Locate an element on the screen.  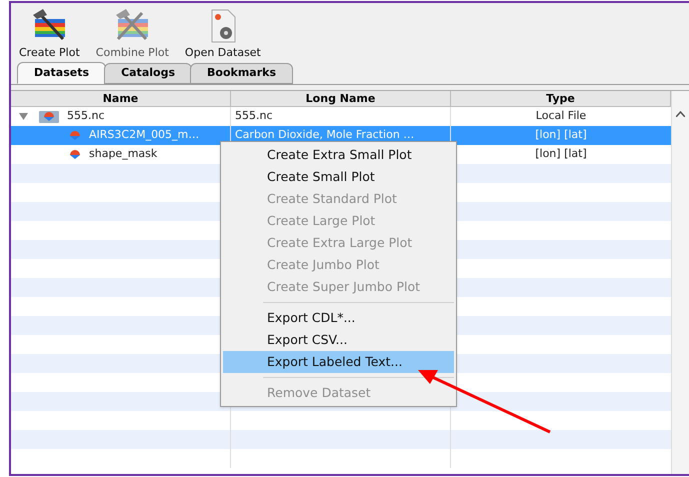
column-header: Long Name is located at coordinates (341, 98).